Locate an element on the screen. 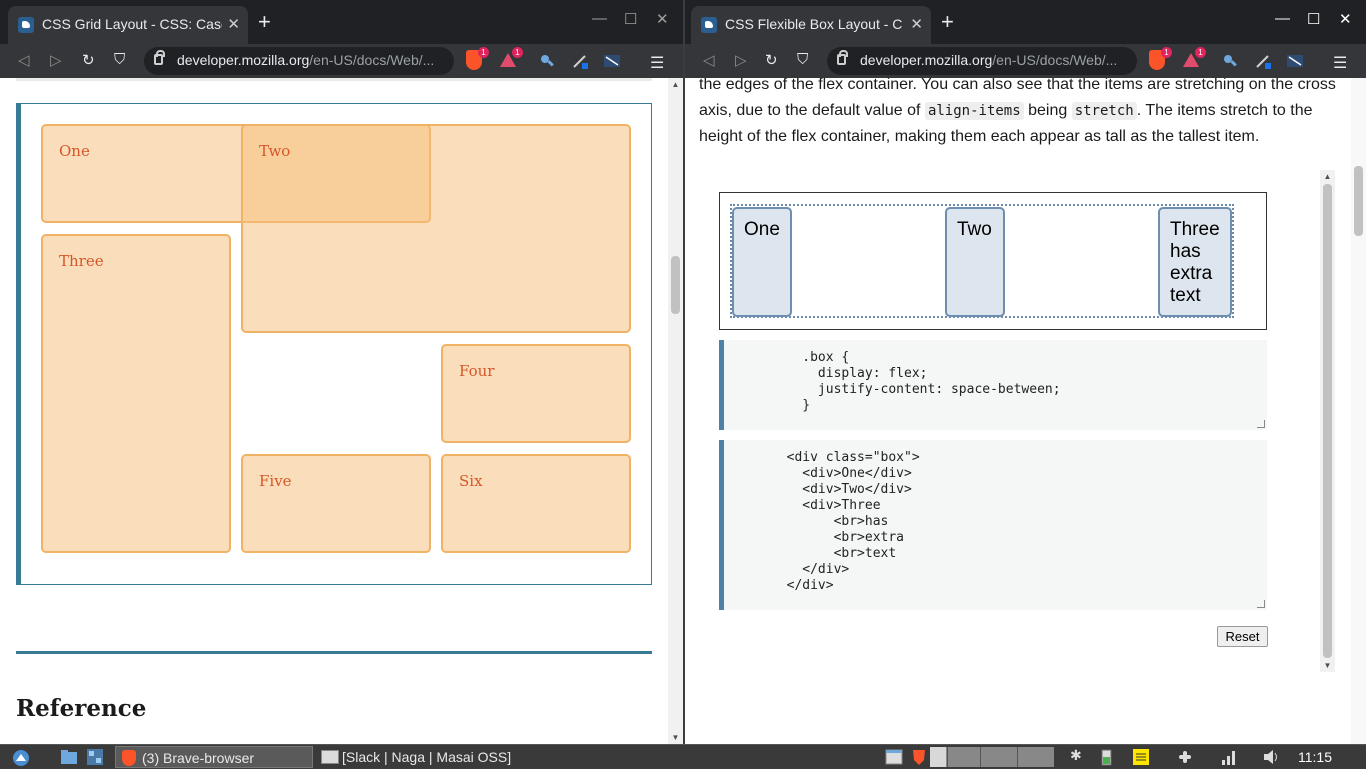  section-divider is located at coordinates (334, 652).